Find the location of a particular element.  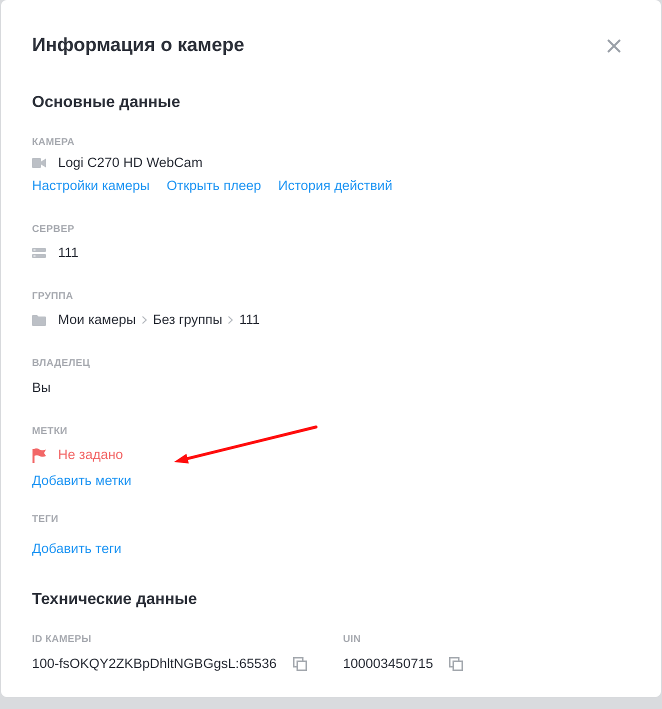

field-label: МЕТКИ is located at coordinates (50, 432).